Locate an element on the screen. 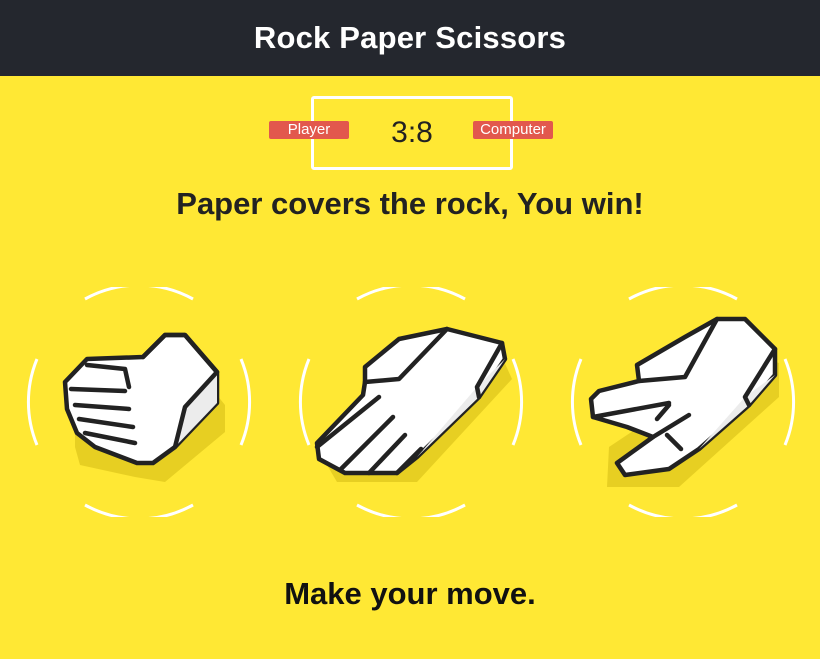  player-badge: Player is located at coordinates (309, 130).